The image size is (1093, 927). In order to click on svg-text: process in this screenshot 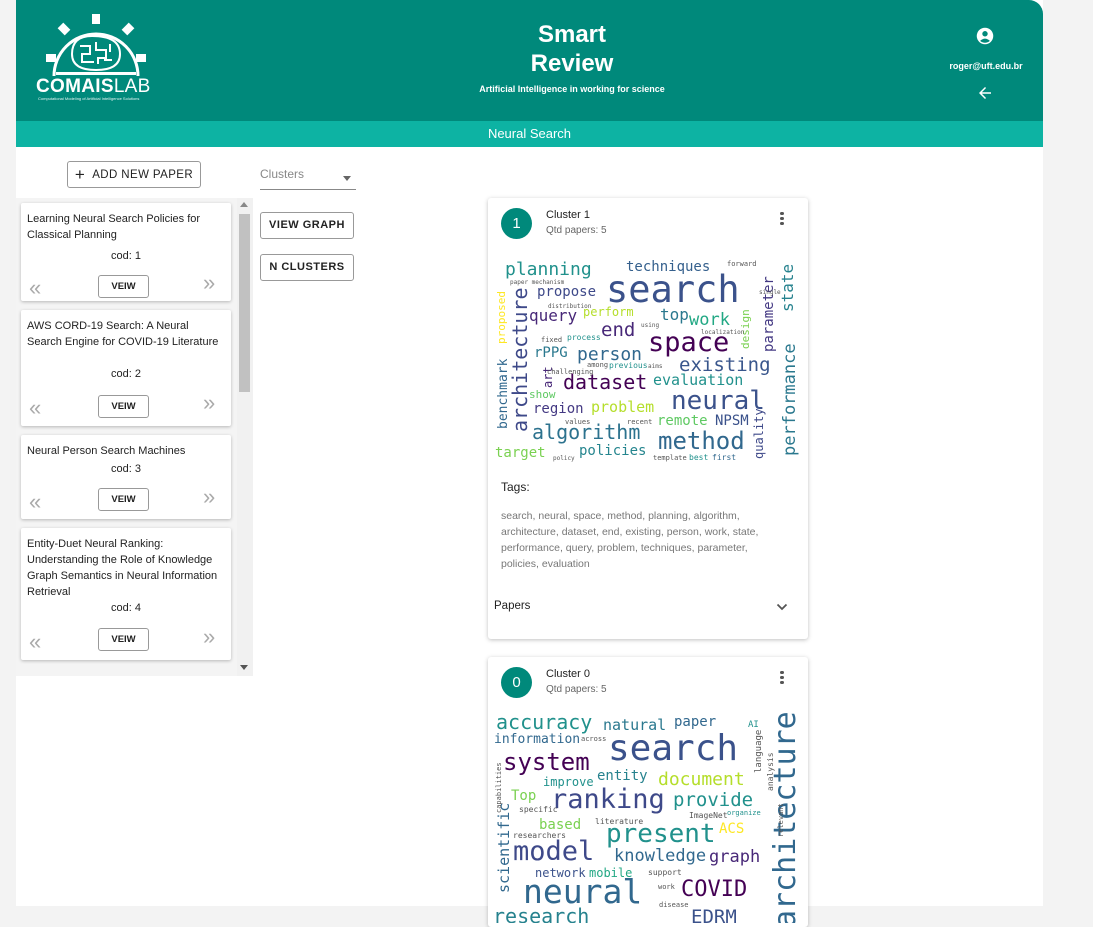, I will do `click(584, 337)`.